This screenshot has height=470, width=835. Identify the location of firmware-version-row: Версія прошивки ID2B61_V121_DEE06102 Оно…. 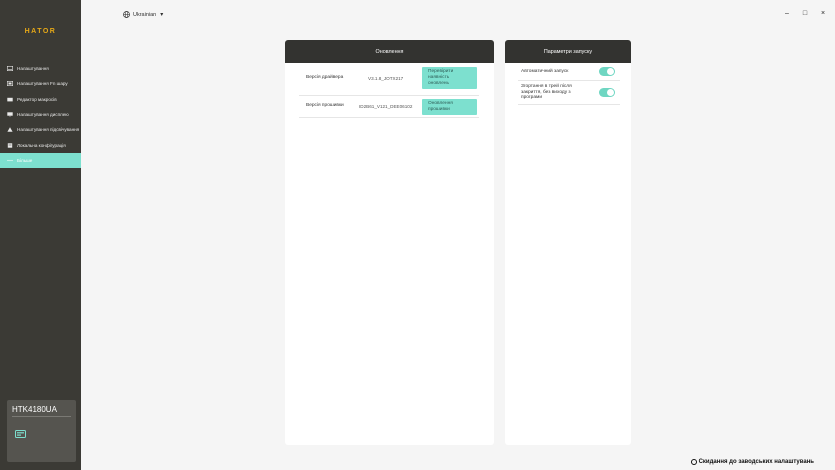
(389, 107).